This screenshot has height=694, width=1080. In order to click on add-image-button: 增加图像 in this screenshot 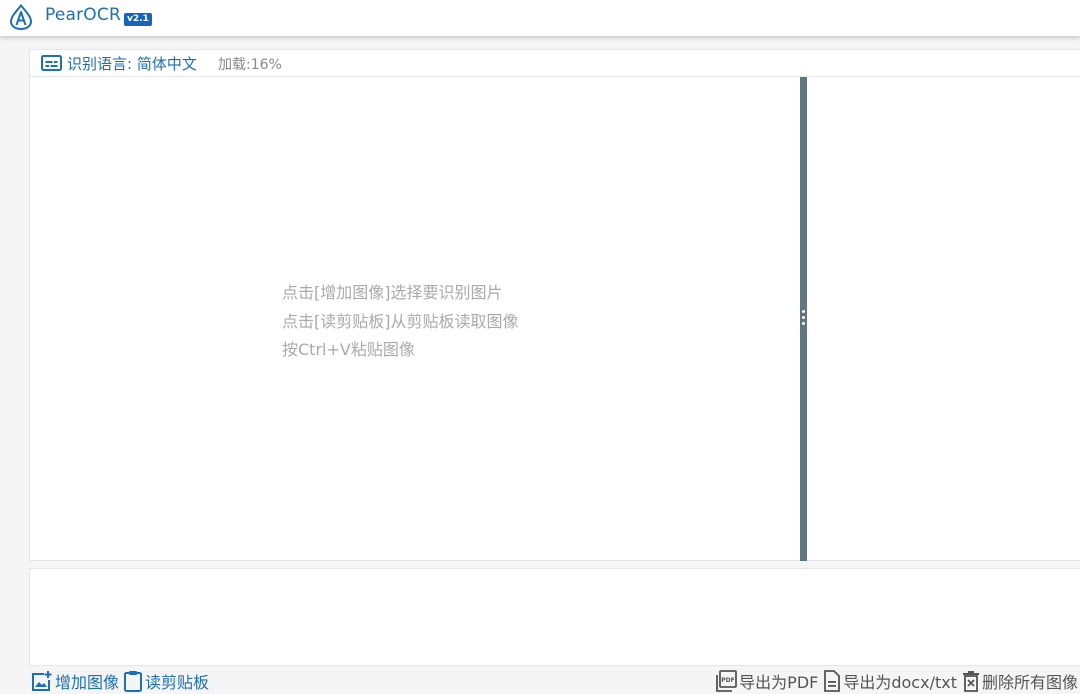, I will do `click(75, 681)`.